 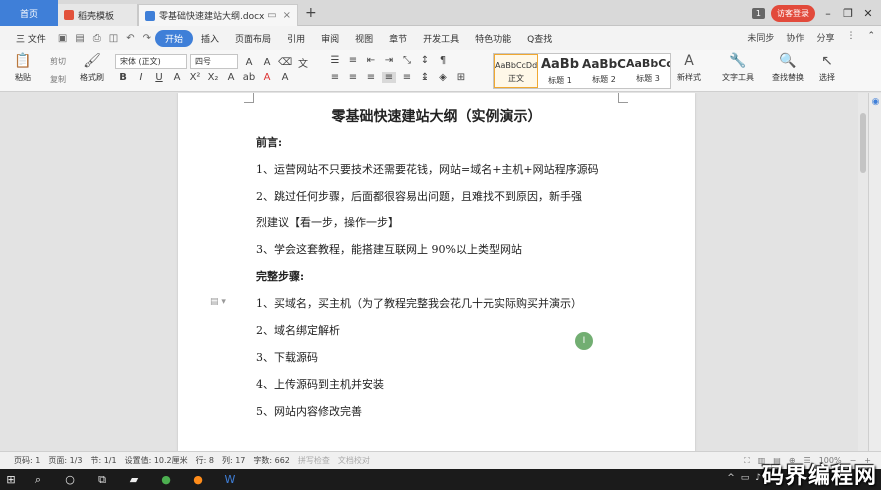 I want to click on more-icon: ⋮, so click(x=850, y=37).